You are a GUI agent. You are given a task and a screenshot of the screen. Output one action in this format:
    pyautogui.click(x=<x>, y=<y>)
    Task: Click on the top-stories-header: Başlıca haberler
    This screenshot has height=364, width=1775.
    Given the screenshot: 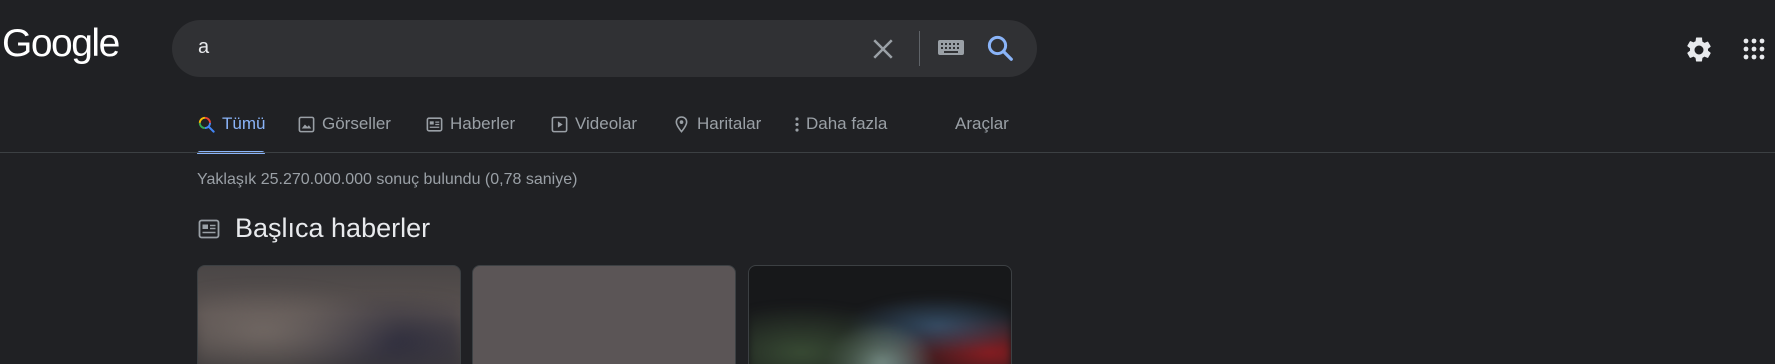 What is the action you would take?
    pyautogui.click(x=313, y=228)
    